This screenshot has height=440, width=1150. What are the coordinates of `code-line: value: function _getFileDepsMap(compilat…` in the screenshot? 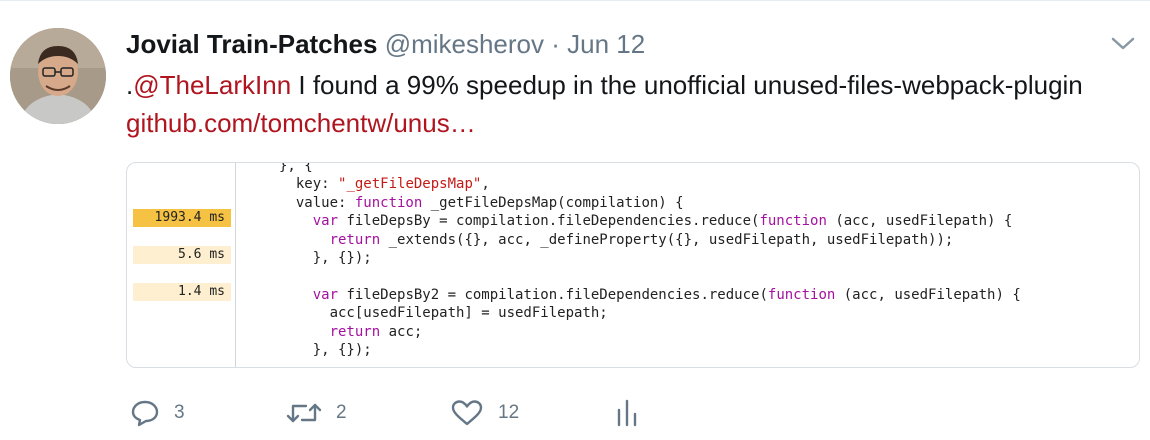 It's located at (481, 202).